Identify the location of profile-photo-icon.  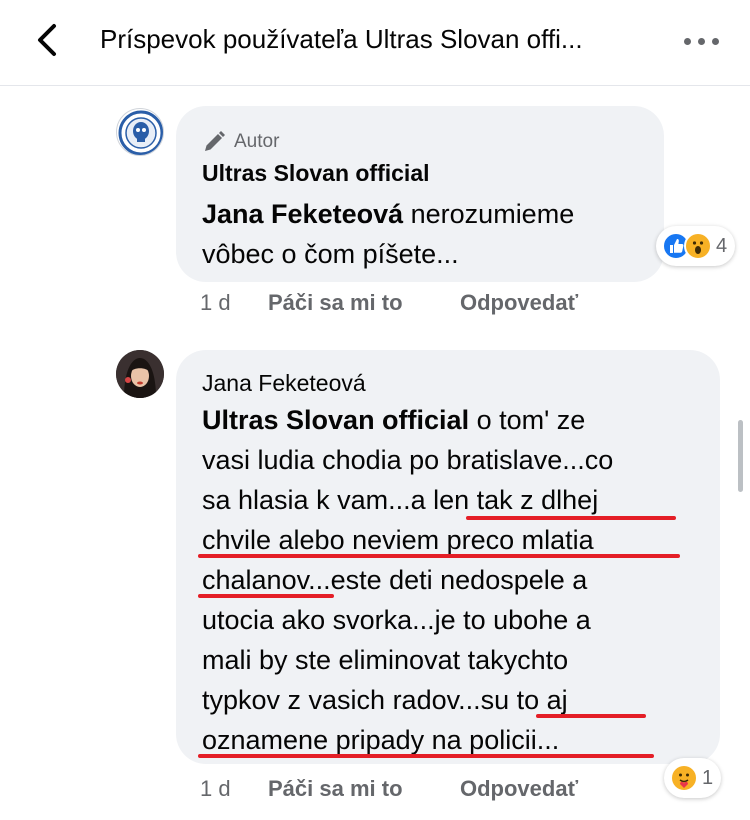
(140, 374).